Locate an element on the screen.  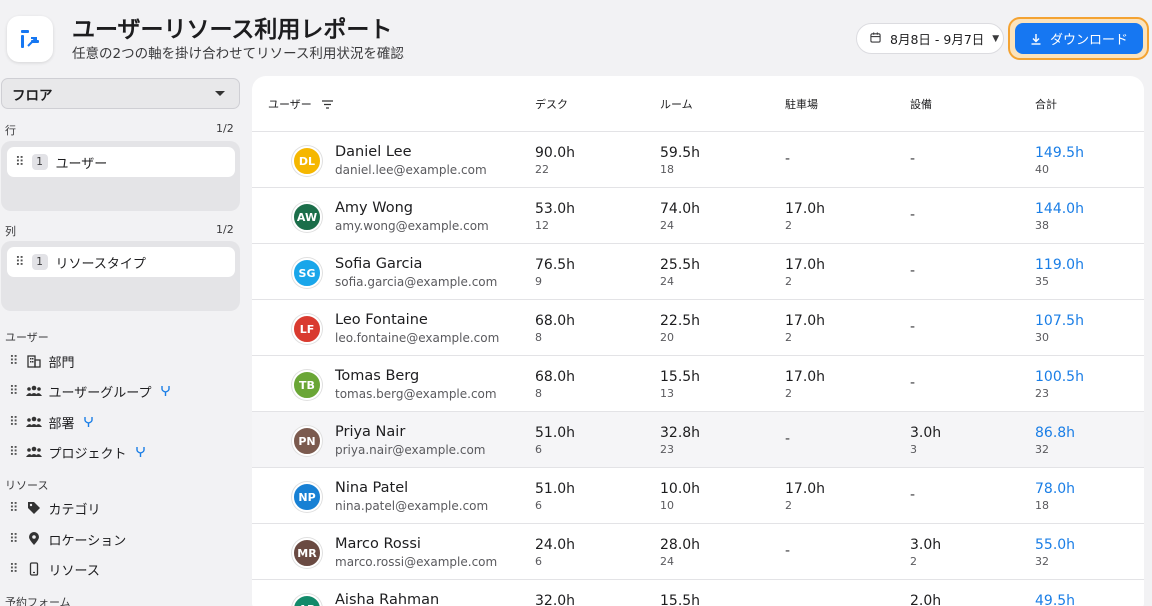
room-count: 20 is located at coordinates (667, 337).